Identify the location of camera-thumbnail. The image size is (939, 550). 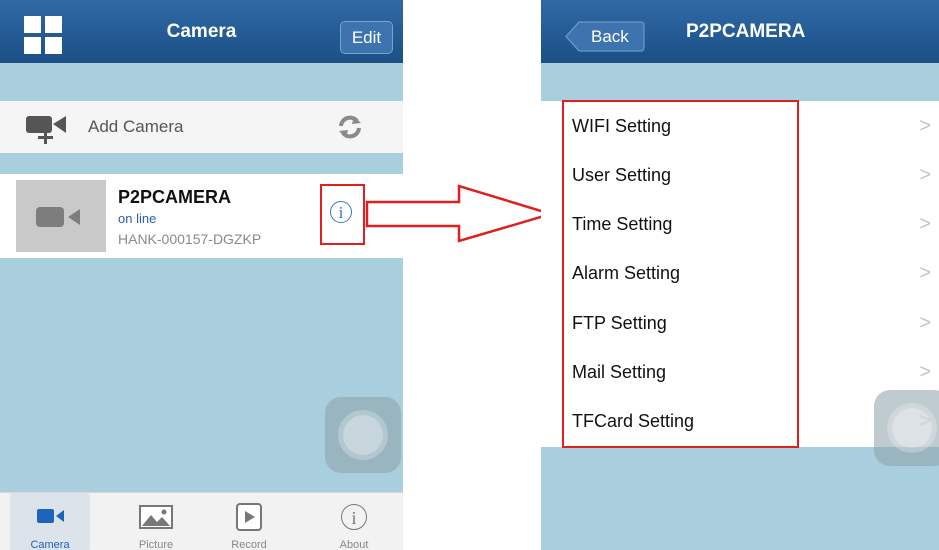
(61, 216).